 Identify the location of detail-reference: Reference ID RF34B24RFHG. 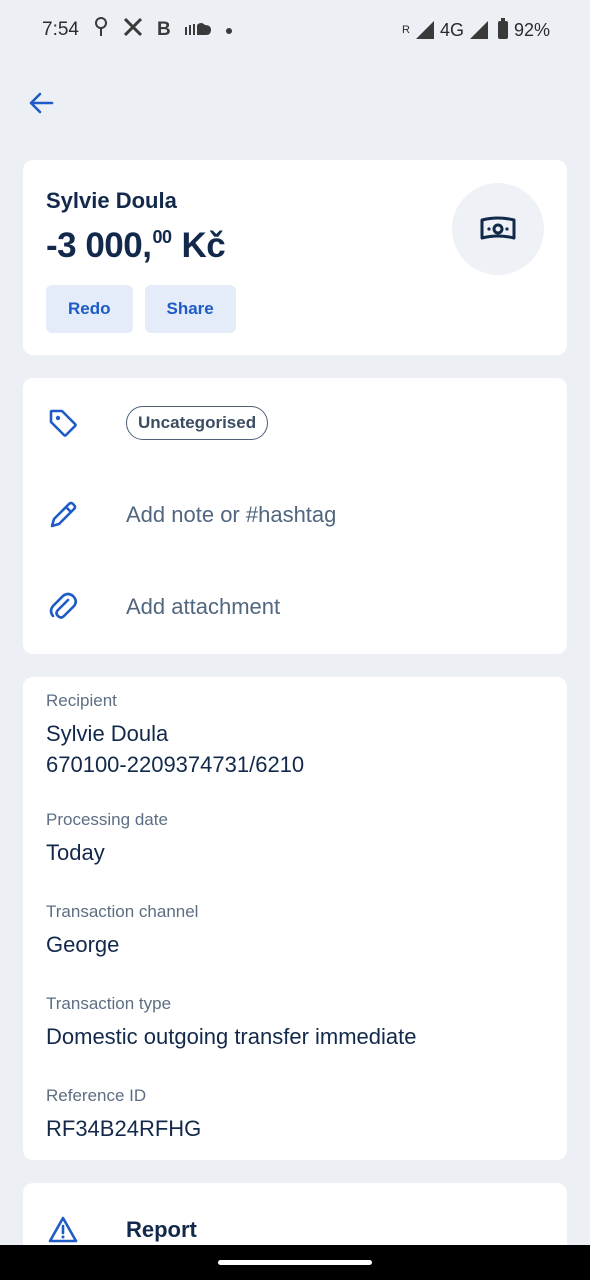
(295, 1115).